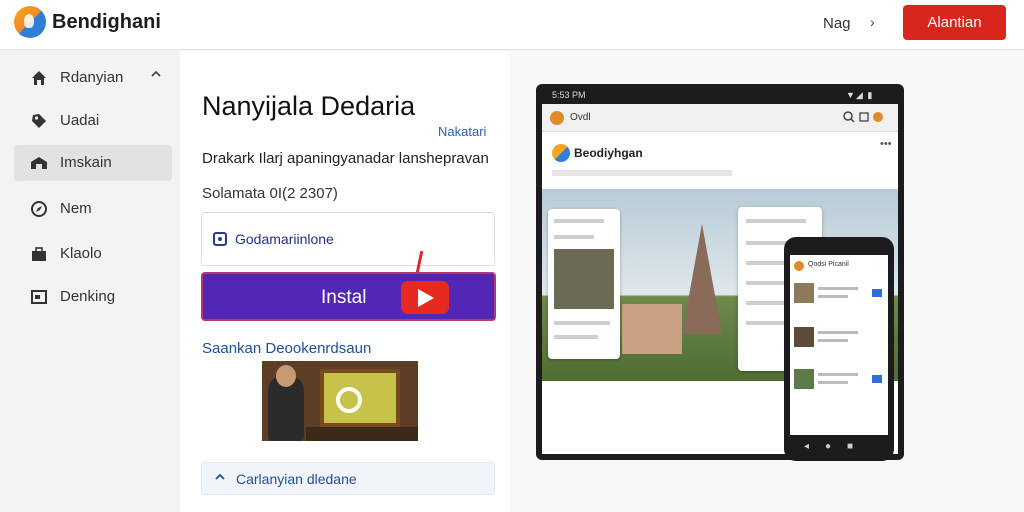  I want to click on sidebar-item-label: Nem, so click(76, 208).